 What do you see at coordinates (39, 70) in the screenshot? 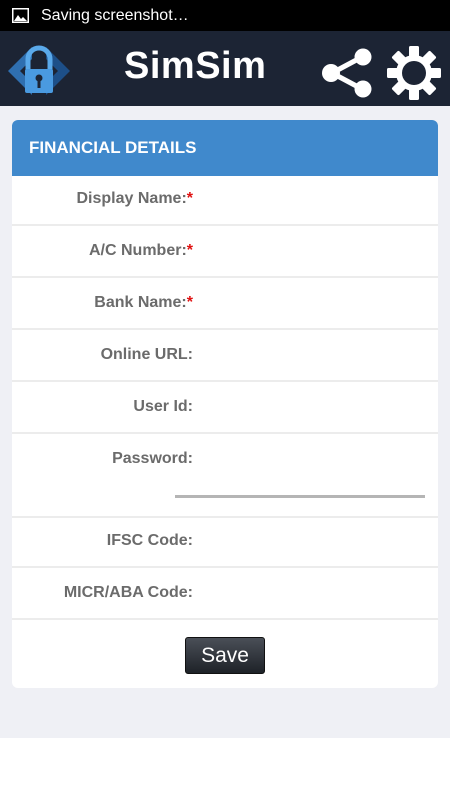
I see `lock-house-logo` at bounding box center [39, 70].